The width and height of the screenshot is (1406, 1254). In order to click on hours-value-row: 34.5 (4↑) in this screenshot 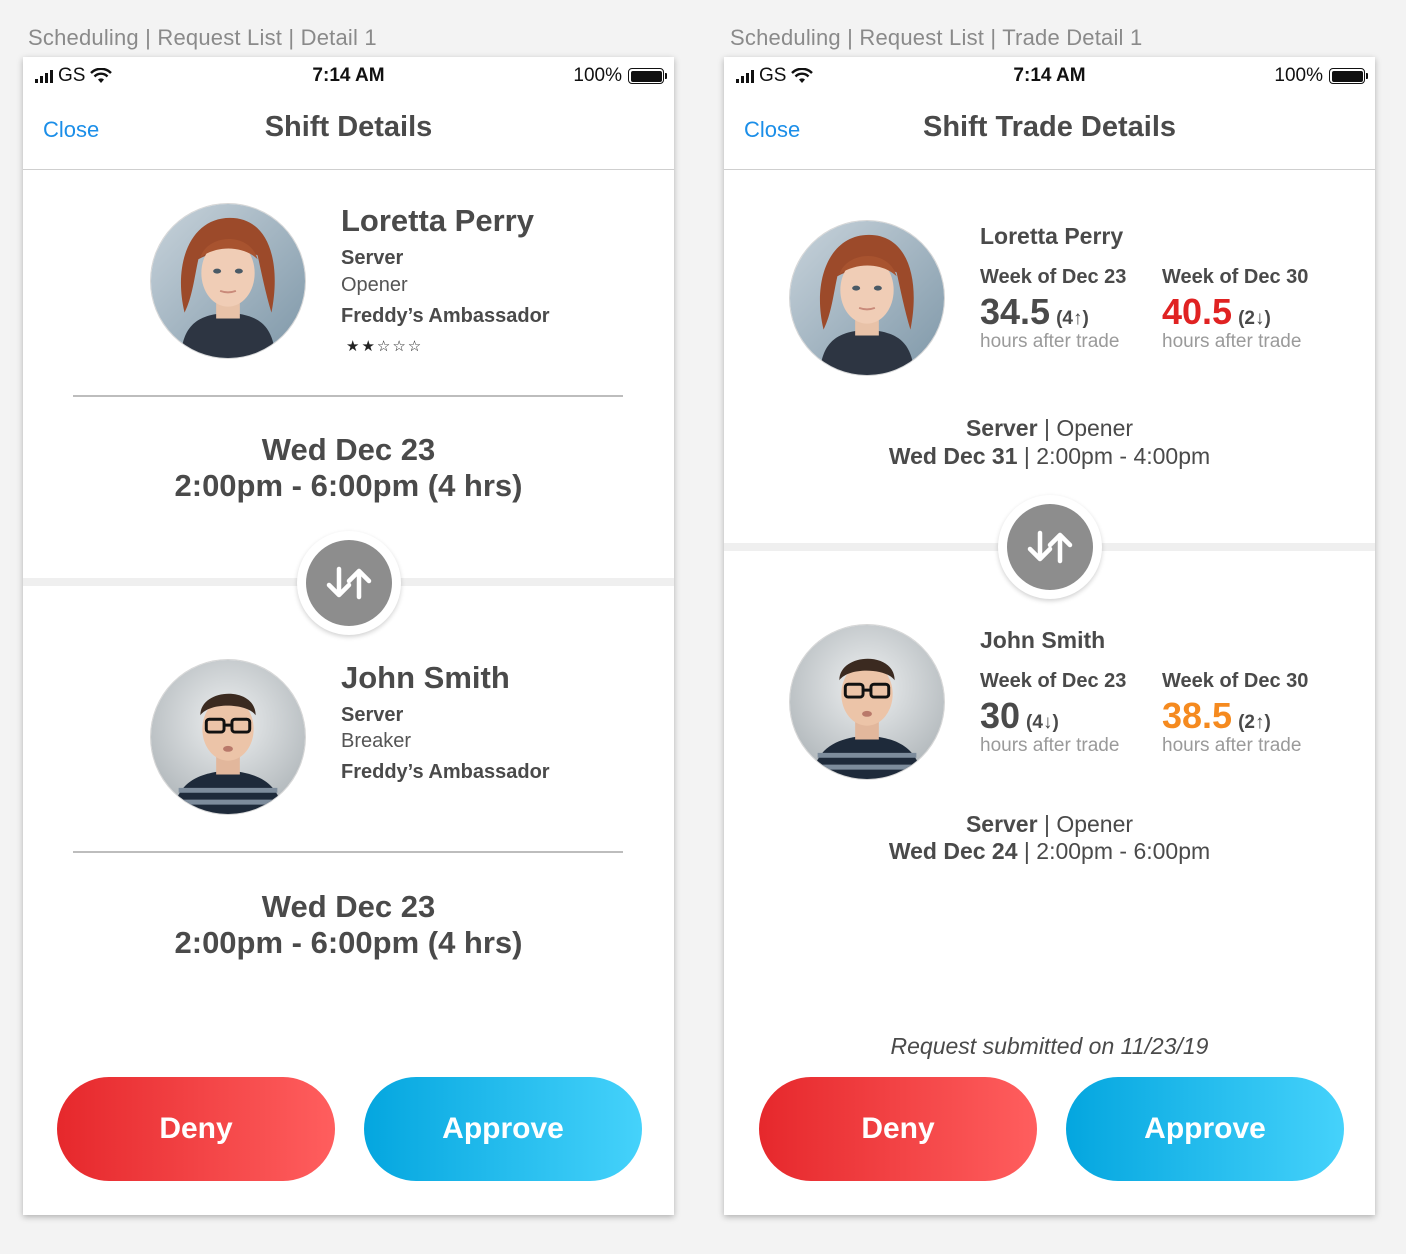, I will do `click(1065, 312)`.